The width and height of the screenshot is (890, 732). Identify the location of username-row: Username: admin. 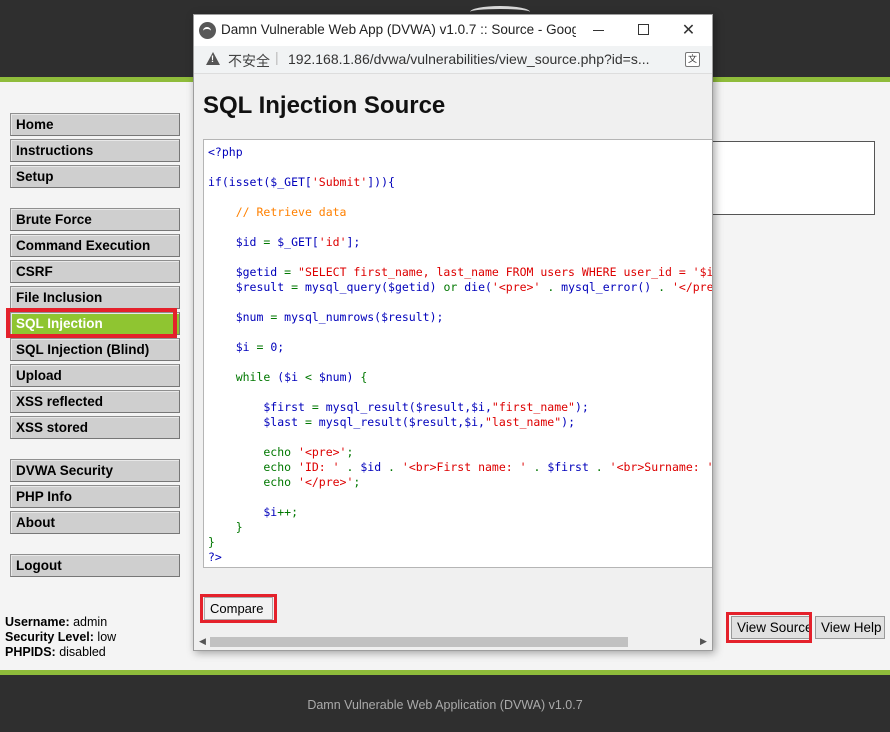
(60, 622).